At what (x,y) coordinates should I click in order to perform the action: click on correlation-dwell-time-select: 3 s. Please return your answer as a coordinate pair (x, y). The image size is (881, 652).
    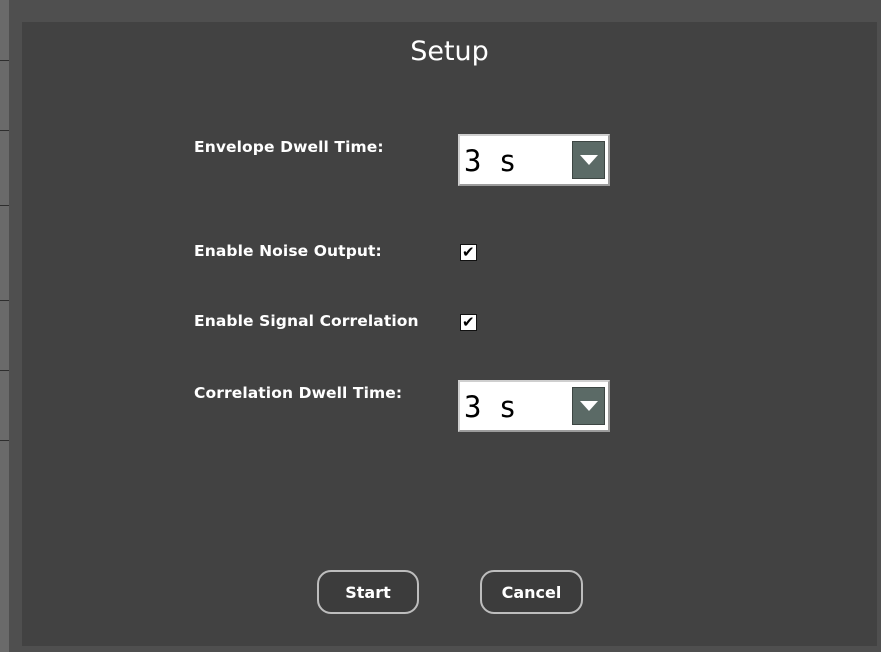
    Looking at the image, I should click on (534, 406).